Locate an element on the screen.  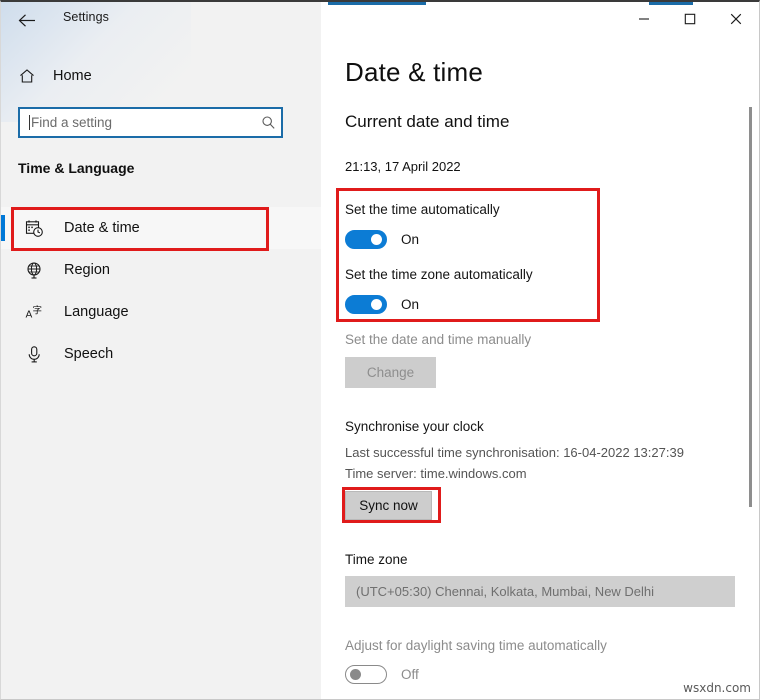
set-time-automatically-toggle-row: On is located at coordinates (382, 239).